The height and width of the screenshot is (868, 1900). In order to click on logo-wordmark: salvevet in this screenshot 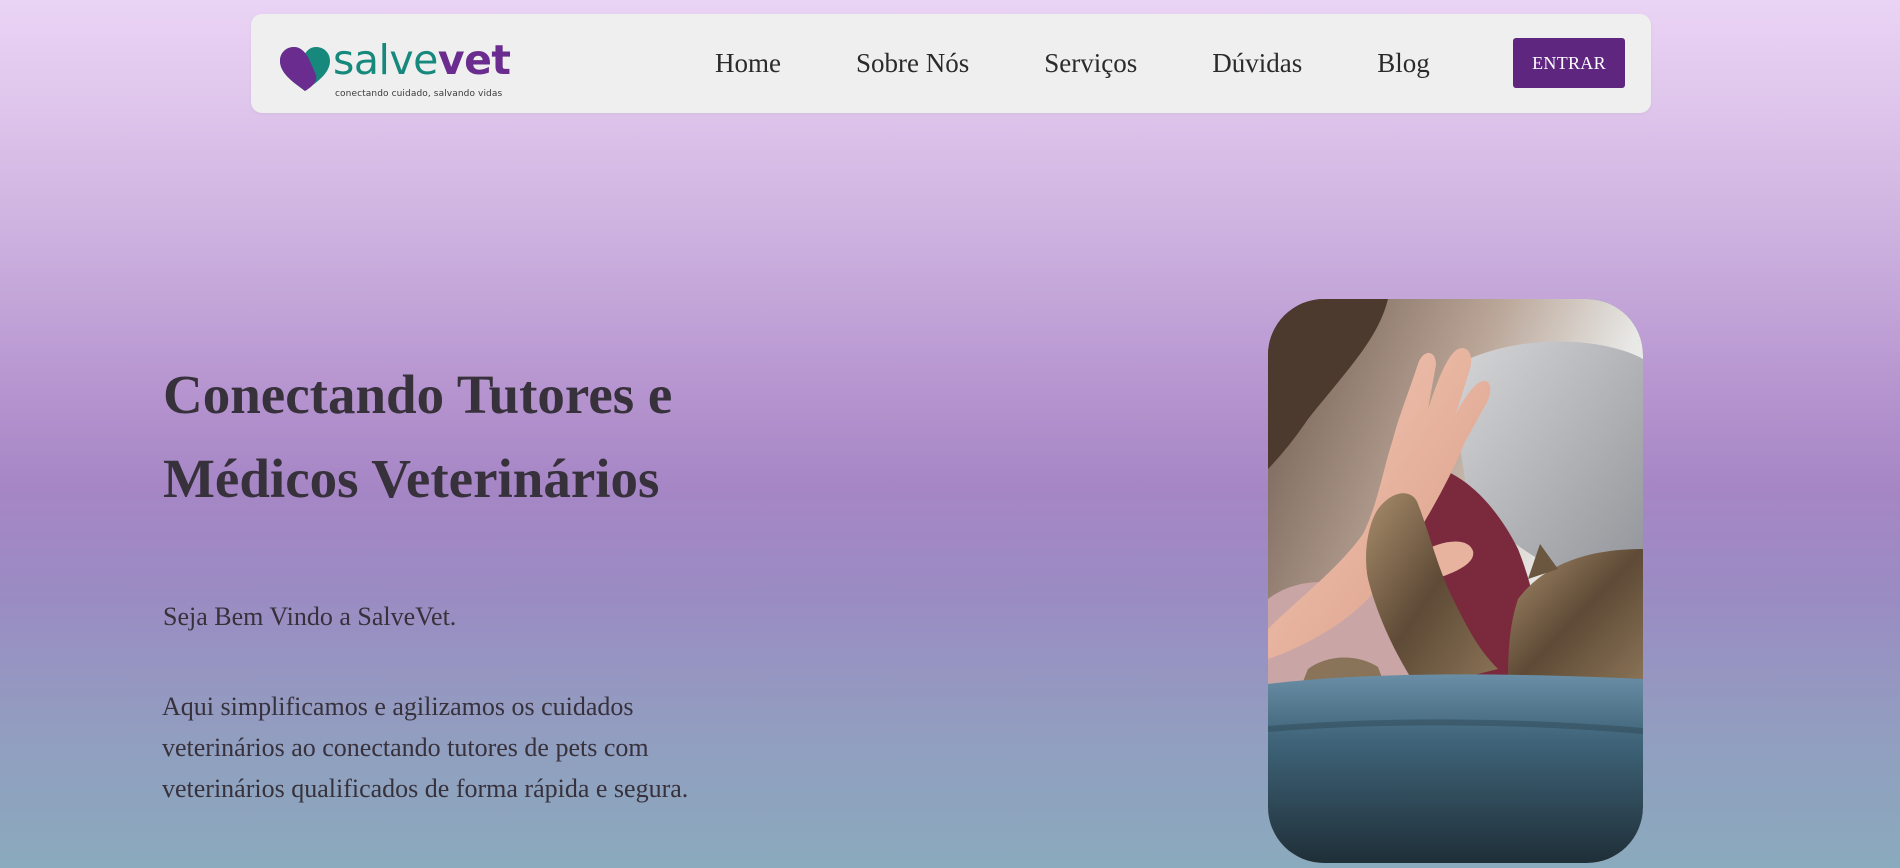, I will do `click(422, 60)`.